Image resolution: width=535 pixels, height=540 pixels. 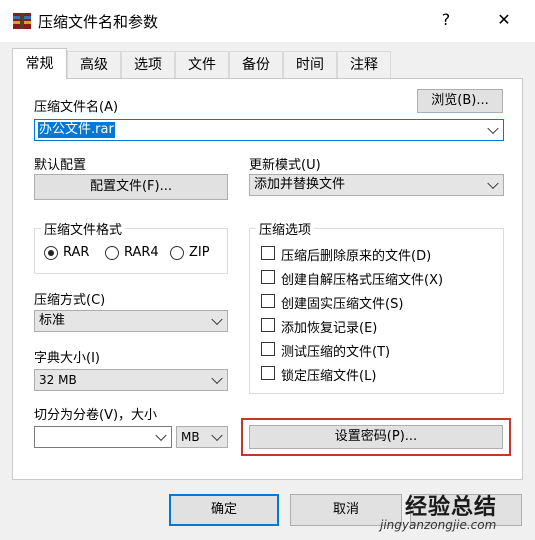 I want to click on archive-name-value: 办公文件.rar, so click(x=76, y=130).